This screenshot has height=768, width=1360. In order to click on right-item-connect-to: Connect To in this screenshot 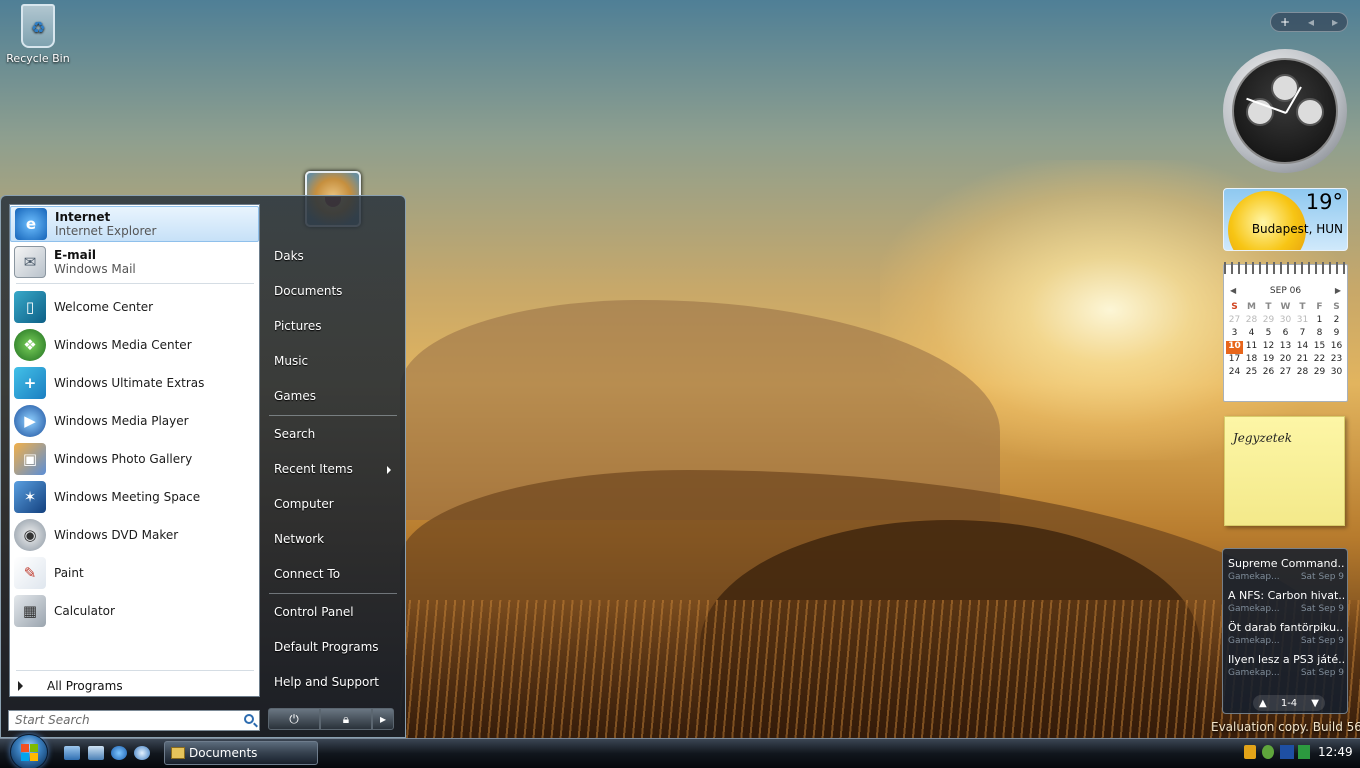, I will do `click(307, 574)`.